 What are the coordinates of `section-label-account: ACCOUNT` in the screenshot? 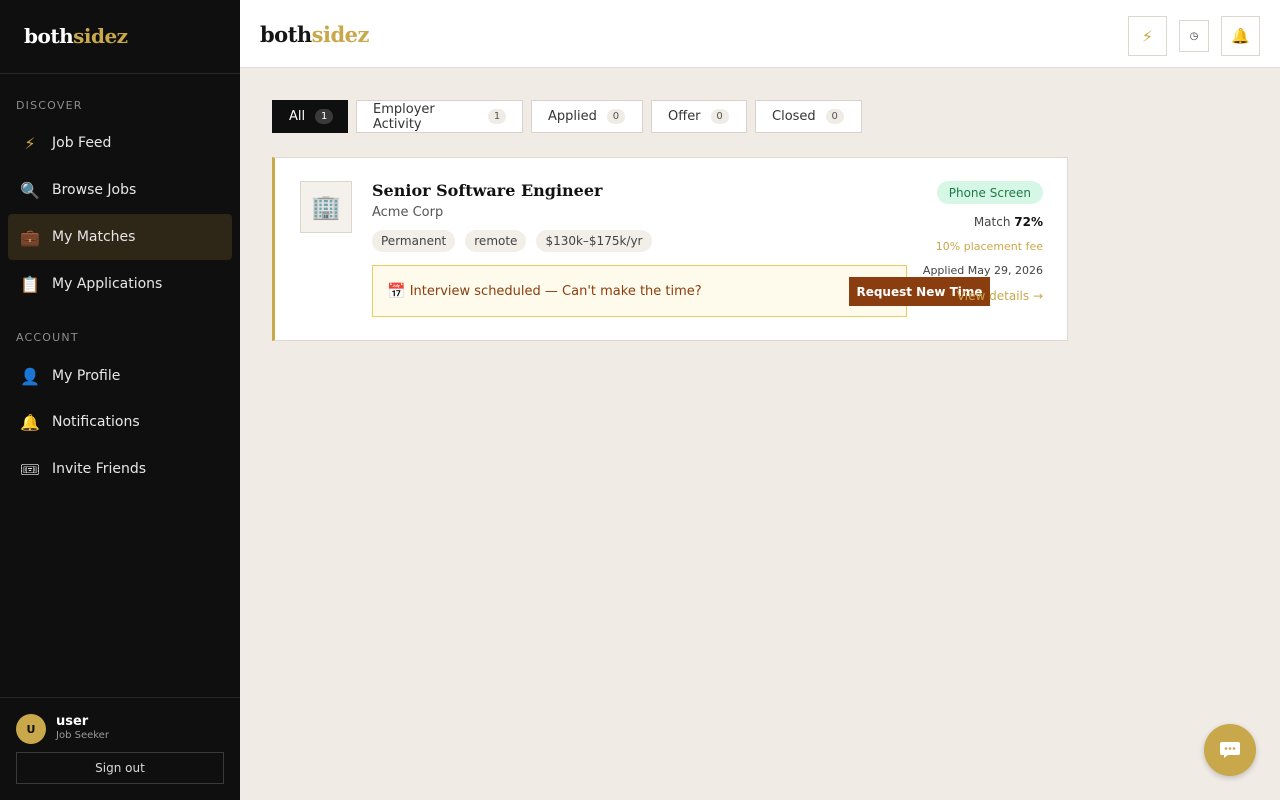 It's located at (47, 337).